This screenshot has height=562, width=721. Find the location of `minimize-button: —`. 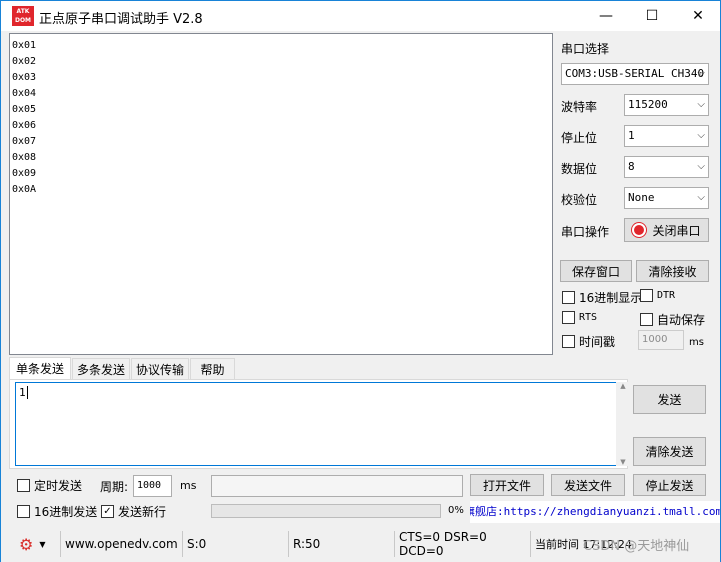

minimize-button: — is located at coordinates (606, 16).